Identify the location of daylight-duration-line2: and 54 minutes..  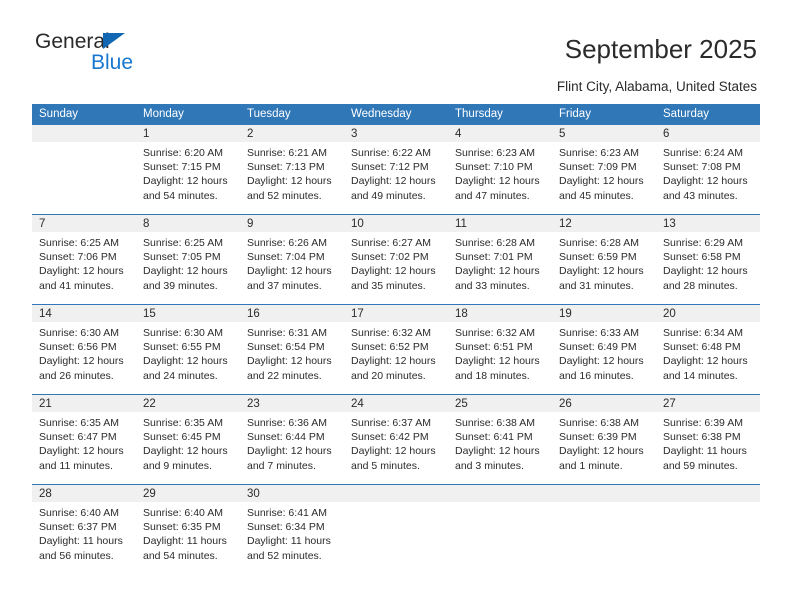
(180, 195).